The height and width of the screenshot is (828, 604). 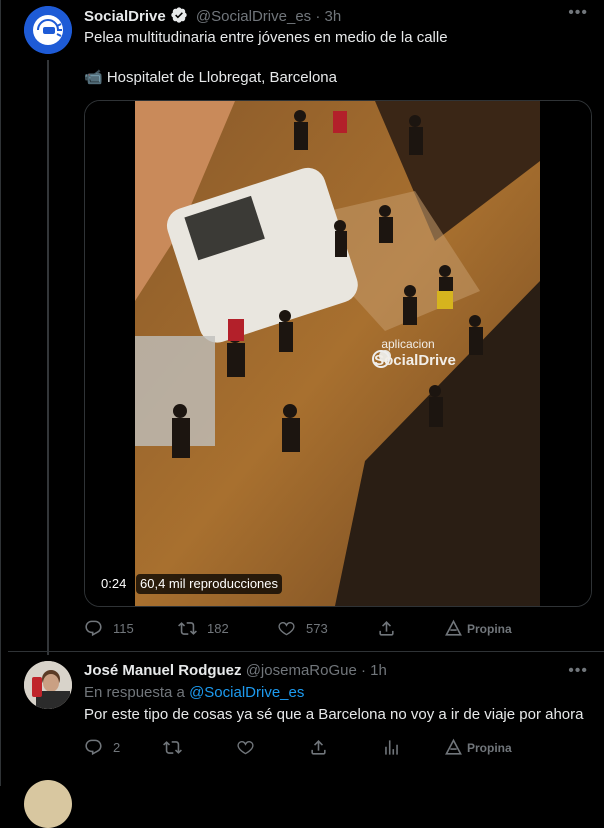 What do you see at coordinates (246, 692) in the screenshot?
I see `replying-to-mention: @SocialDrive_es` at bounding box center [246, 692].